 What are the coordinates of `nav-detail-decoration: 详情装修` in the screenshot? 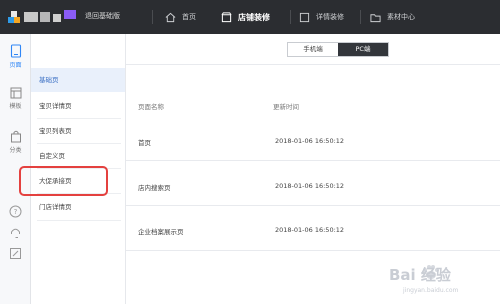 It's located at (321, 17).